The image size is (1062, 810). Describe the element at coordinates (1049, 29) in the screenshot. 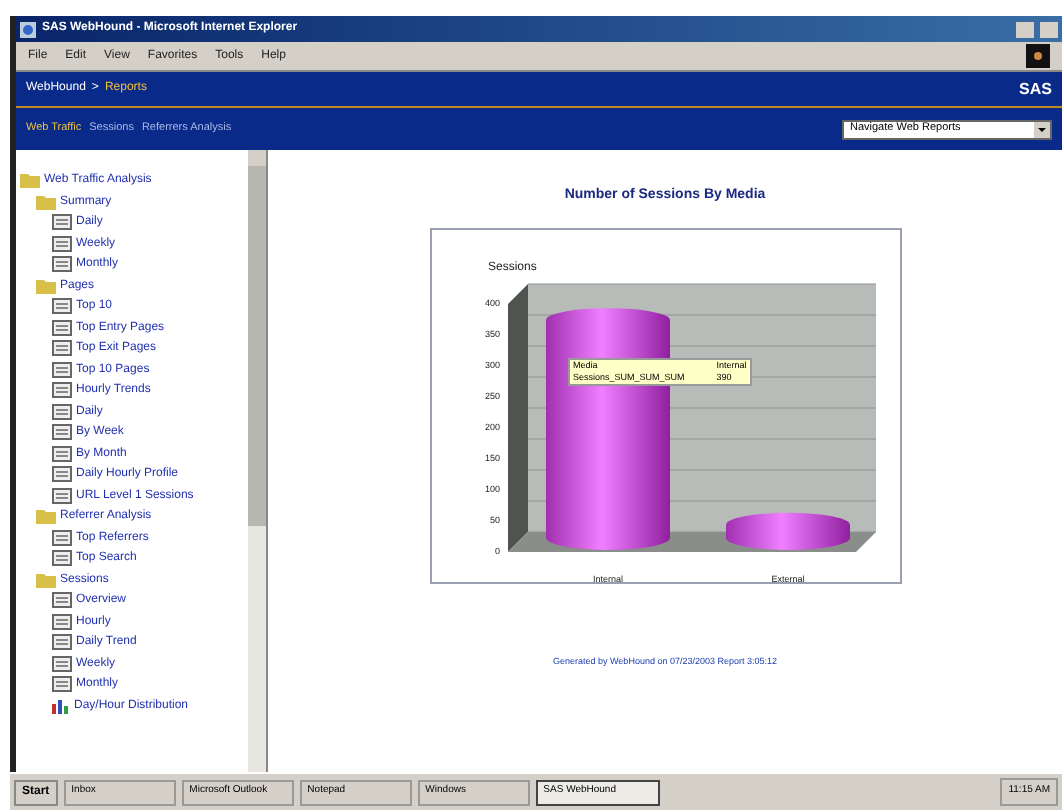

I see `maximize-button` at that location.